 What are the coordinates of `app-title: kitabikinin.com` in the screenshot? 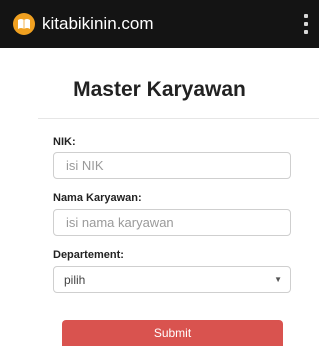 It's located at (98, 23).